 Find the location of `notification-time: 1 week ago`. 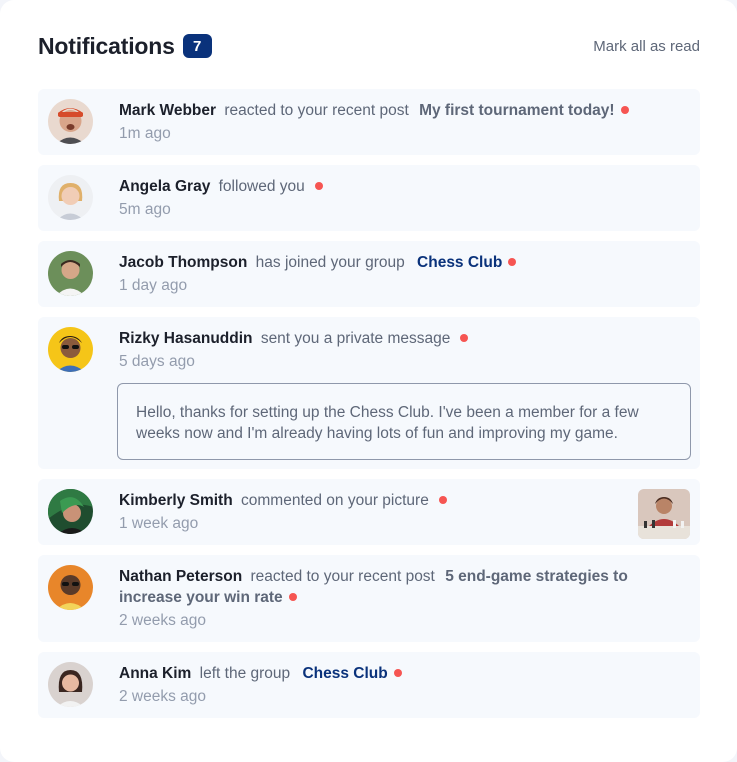

notification-time: 1 week ago is located at coordinates (159, 523).